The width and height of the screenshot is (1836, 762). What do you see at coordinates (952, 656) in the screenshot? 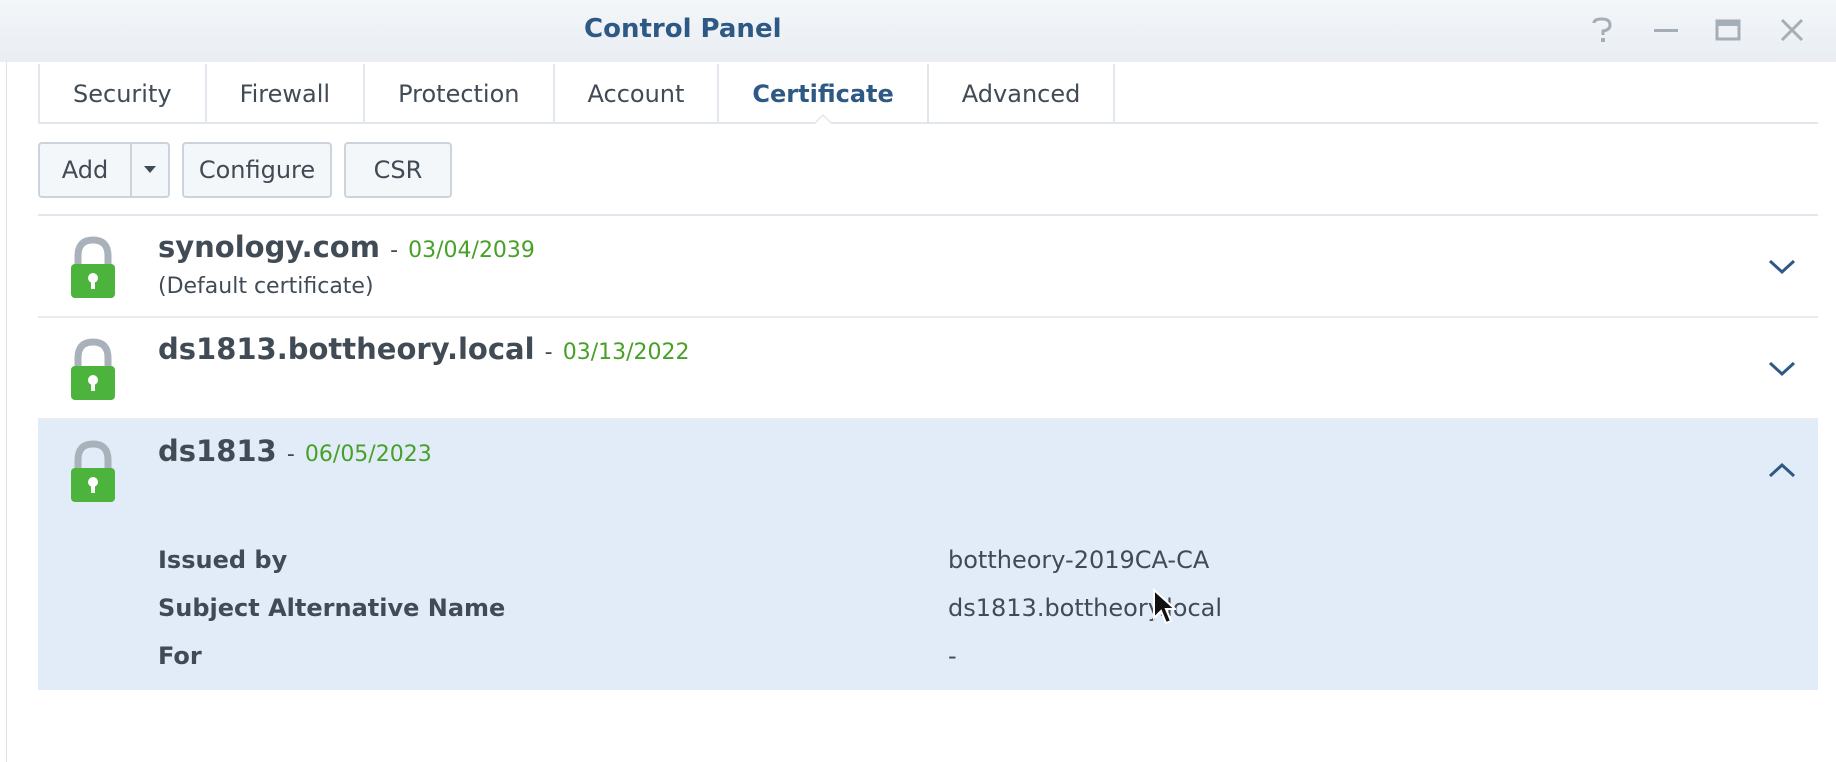
I see `for-value: -` at bounding box center [952, 656].